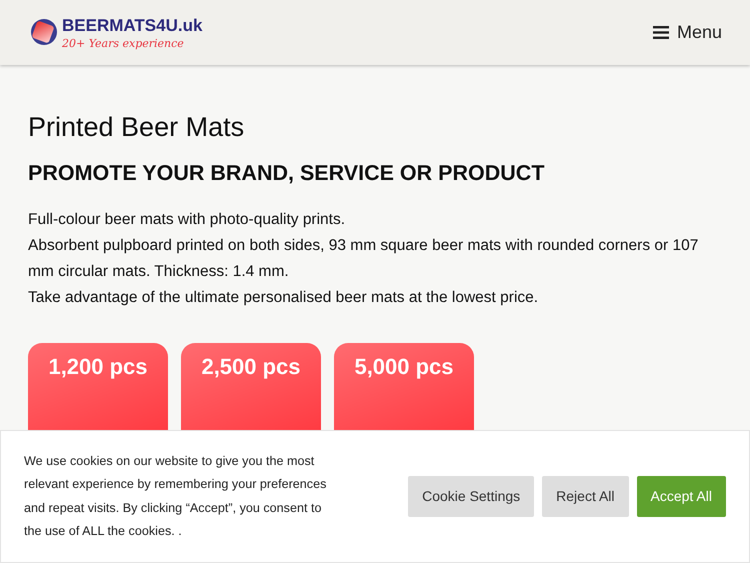 The height and width of the screenshot is (563, 750). What do you see at coordinates (404, 367) in the screenshot?
I see `quantity-label: 5,000 pcs` at bounding box center [404, 367].